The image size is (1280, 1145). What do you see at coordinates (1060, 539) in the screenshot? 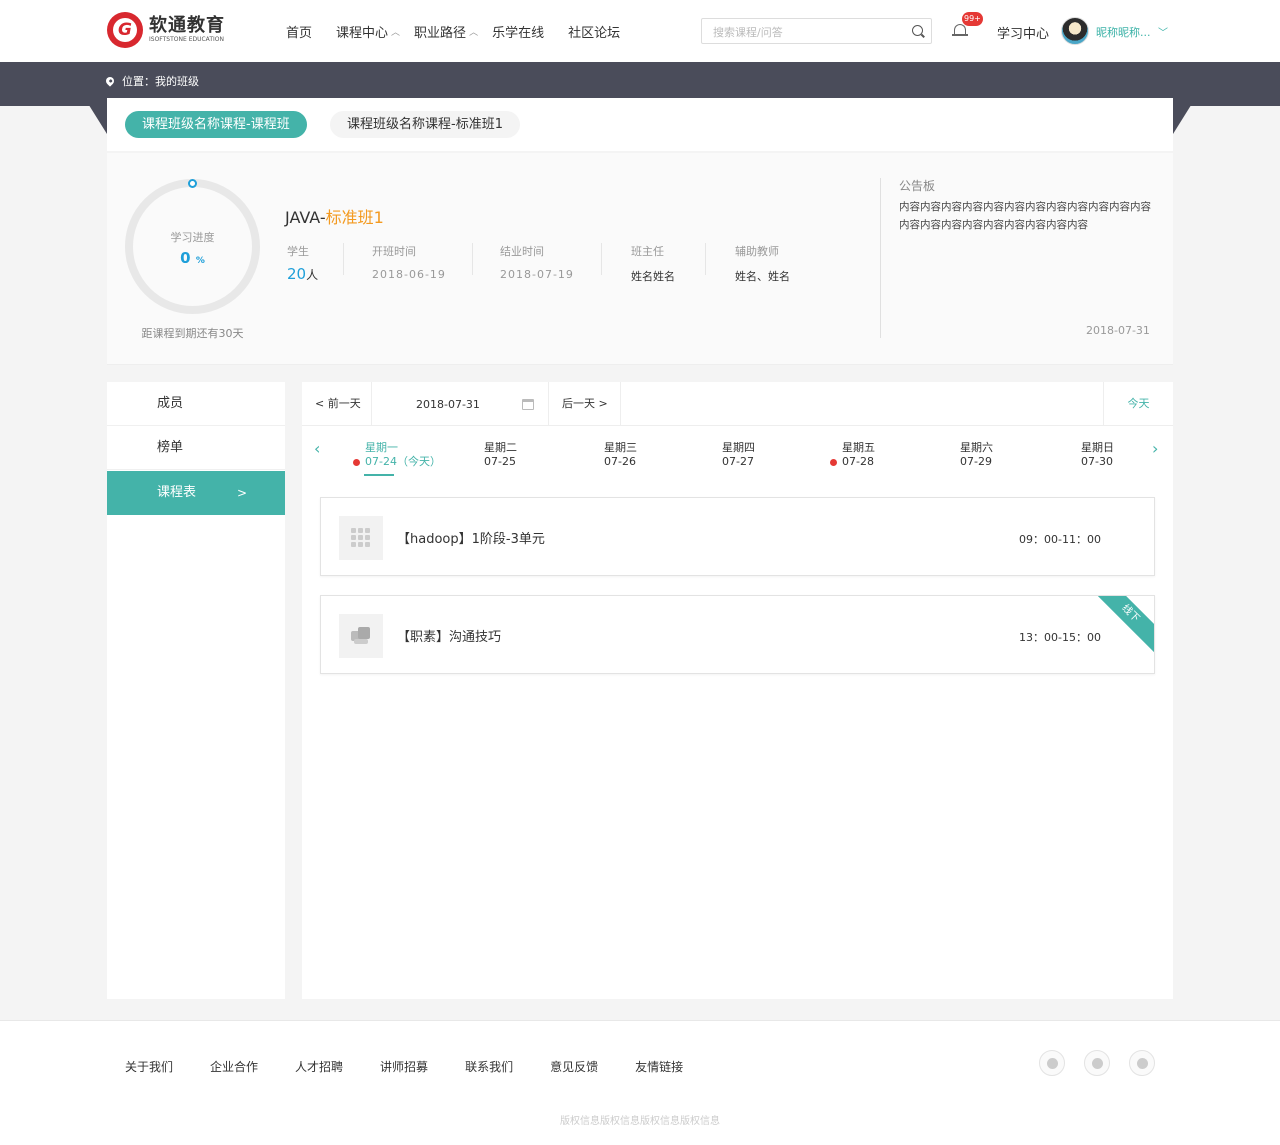
I see `lesson-time: 09：00-11：00` at bounding box center [1060, 539].